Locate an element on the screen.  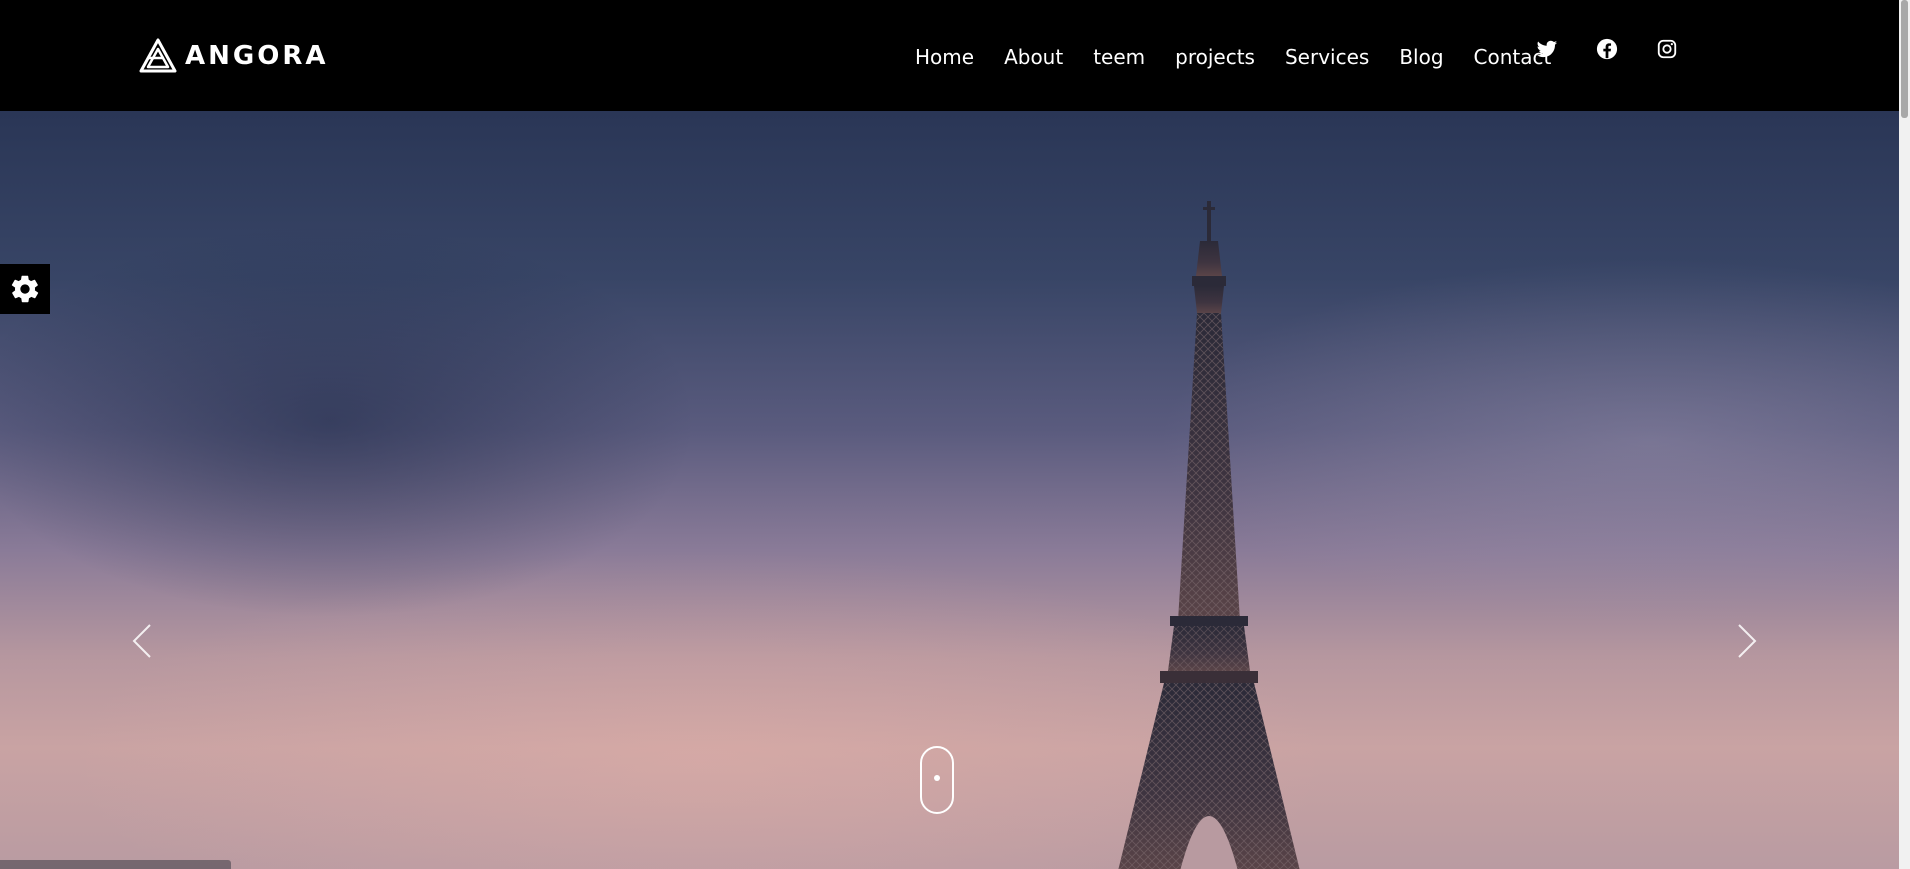
chevron-left-icon is located at coordinates (142, 641).